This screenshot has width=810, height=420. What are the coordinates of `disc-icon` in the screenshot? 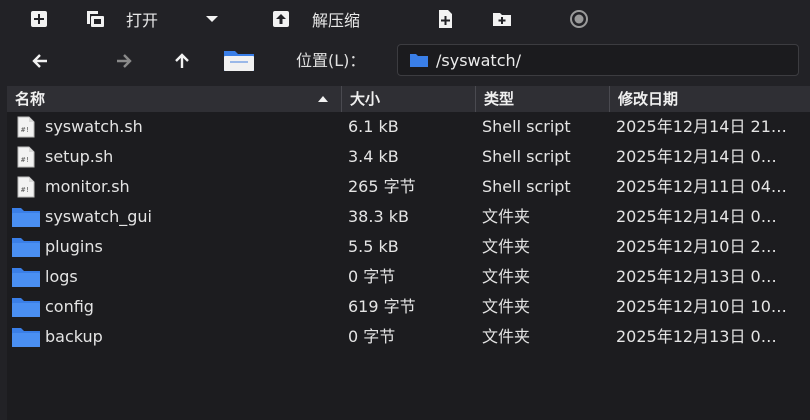 It's located at (579, 19).